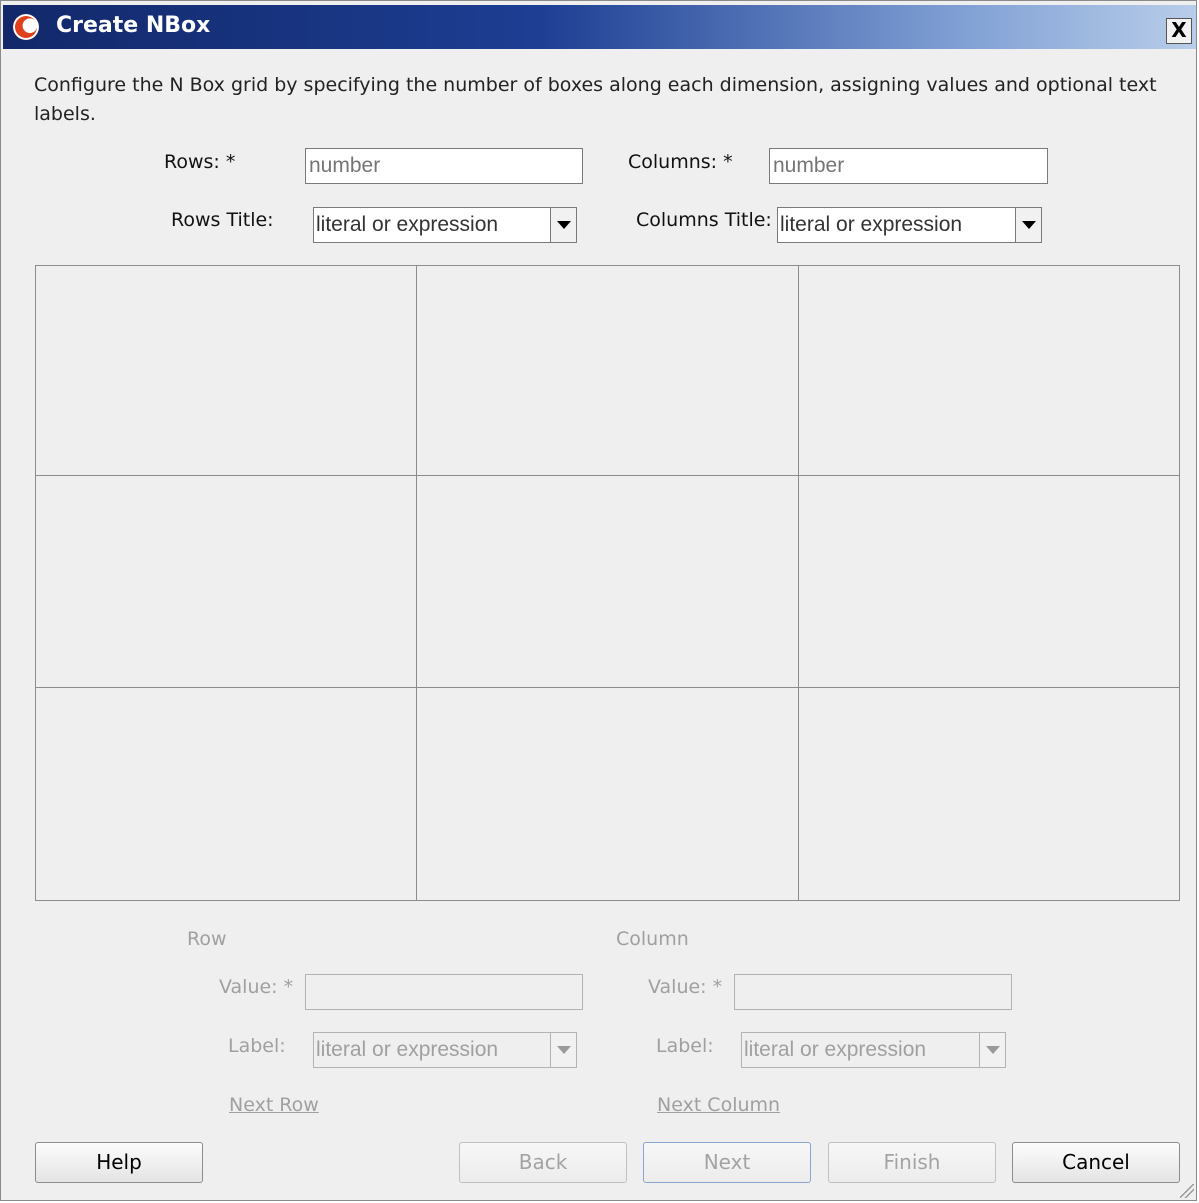 This screenshot has height=1203, width=1199. What do you see at coordinates (599, 27) in the screenshot?
I see `title-bar: Create NBox X` at bounding box center [599, 27].